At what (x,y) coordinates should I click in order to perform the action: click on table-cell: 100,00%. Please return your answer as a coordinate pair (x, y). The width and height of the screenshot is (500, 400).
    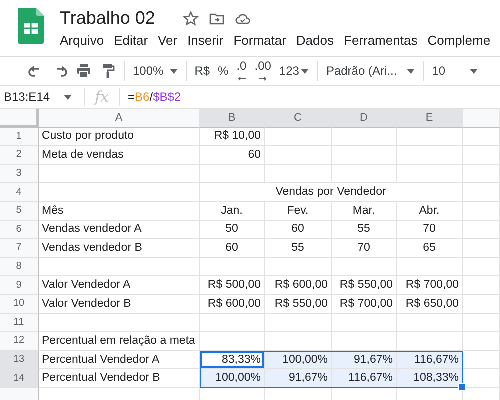
    Looking at the image, I should click on (232, 378).